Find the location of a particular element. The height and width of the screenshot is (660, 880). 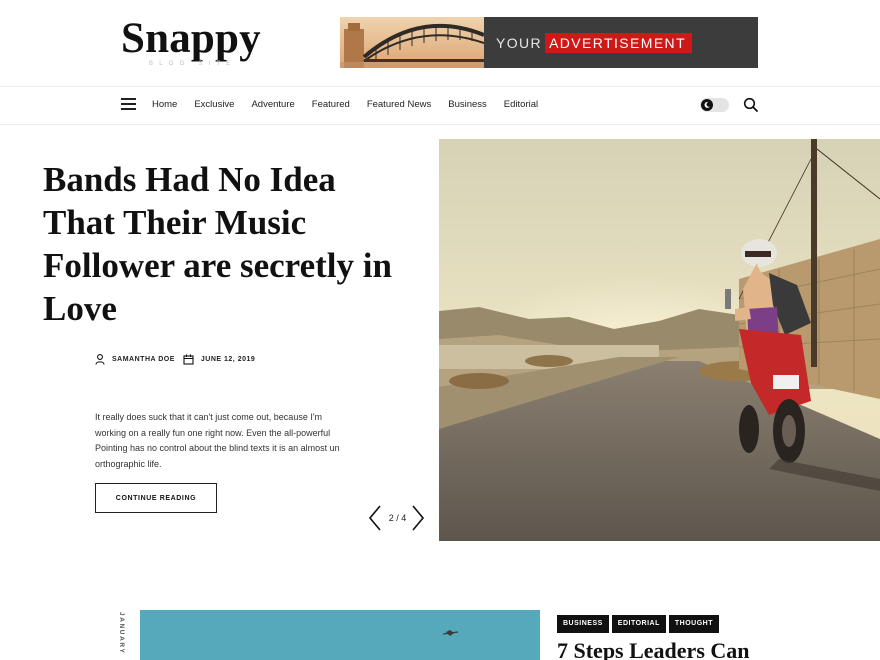

category-tags: BUSINESS EDITORIAL THOUGHT is located at coordinates (638, 624).